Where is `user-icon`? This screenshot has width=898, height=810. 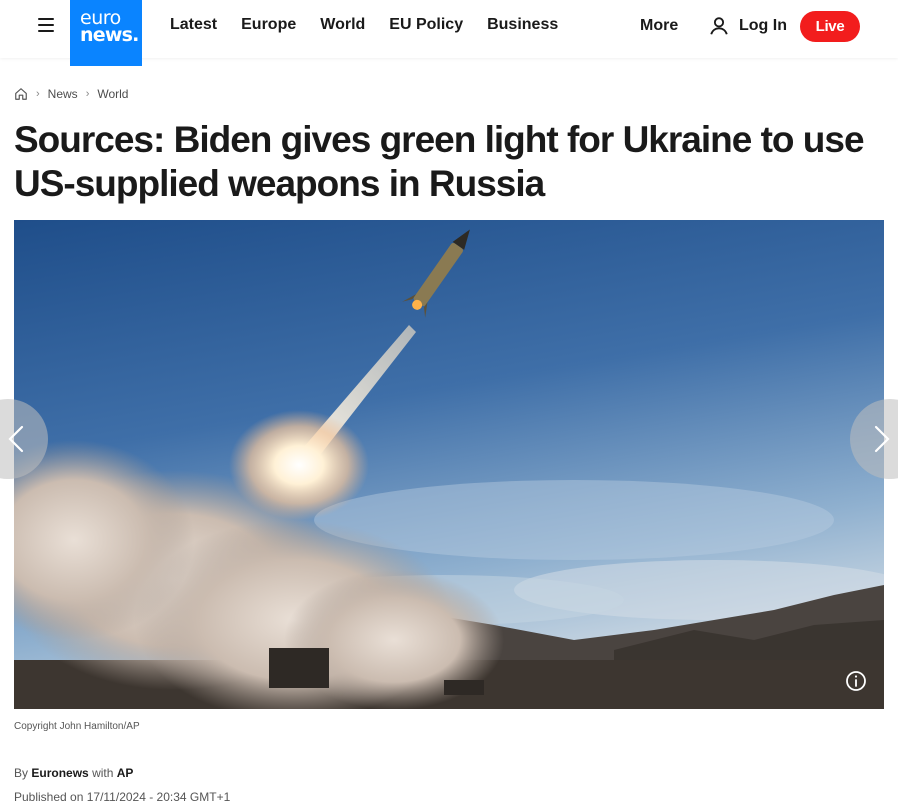
user-icon is located at coordinates (719, 26).